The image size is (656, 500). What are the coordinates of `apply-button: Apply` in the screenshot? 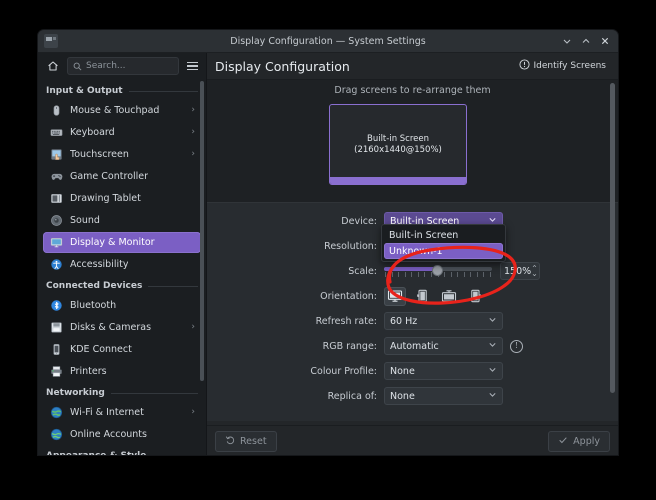 It's located at (579, 441).